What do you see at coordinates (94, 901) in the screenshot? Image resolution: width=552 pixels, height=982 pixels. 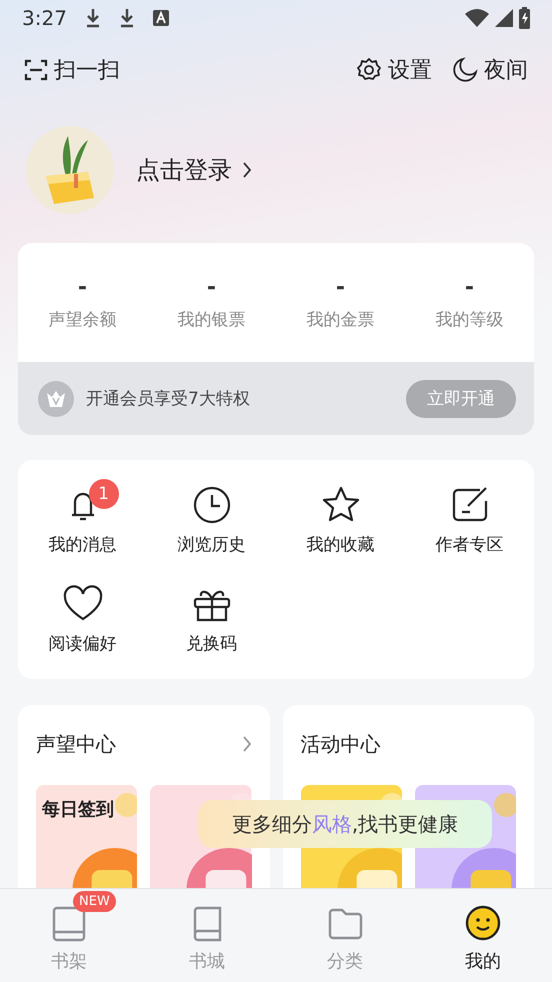 I see `new-badge: NEW` at bounding box center [94, 901].